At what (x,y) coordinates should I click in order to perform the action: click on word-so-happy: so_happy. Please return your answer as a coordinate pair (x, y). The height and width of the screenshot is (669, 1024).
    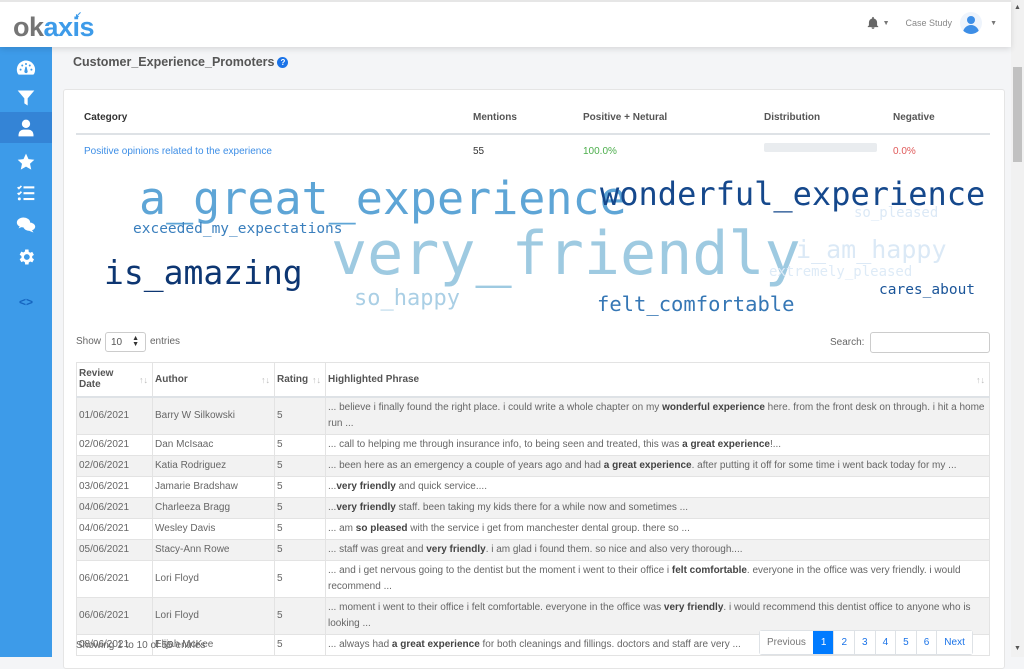
    Looking at the image, I should click on (407, 298).